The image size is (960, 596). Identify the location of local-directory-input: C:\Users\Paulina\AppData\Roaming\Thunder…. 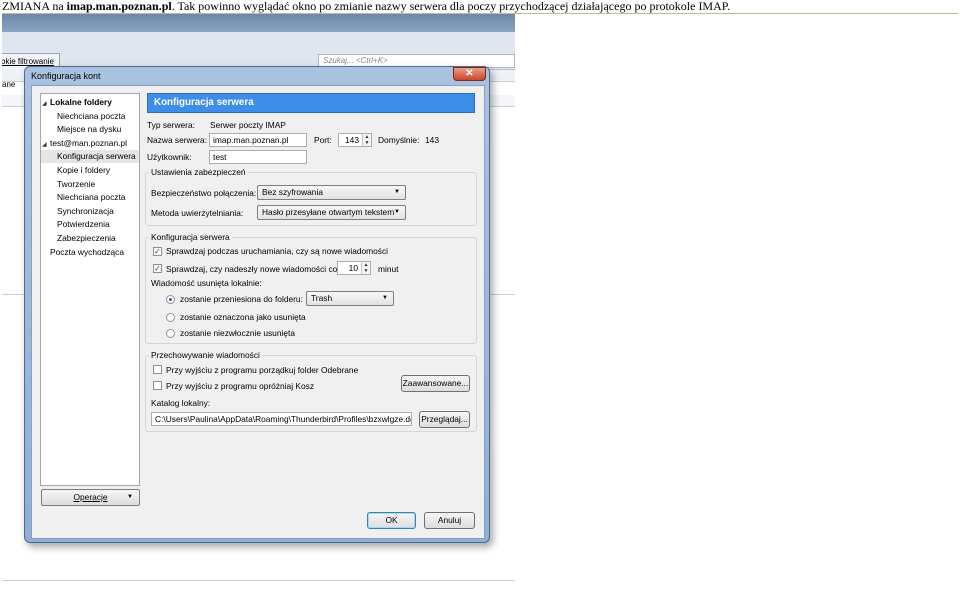
(281, 419).